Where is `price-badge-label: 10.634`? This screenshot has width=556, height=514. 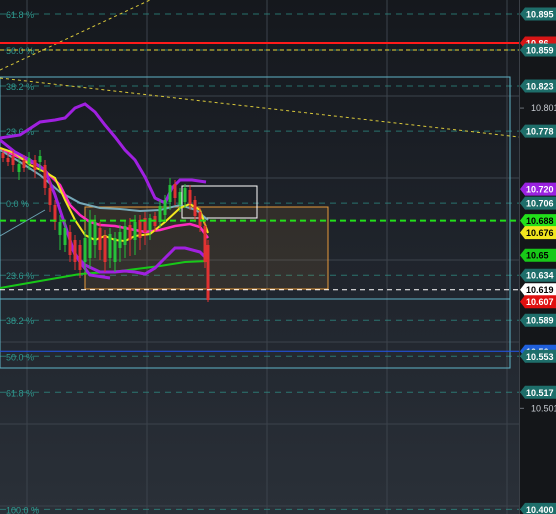 price-badge-label: 10.634 is located at coordinates (540, 276).